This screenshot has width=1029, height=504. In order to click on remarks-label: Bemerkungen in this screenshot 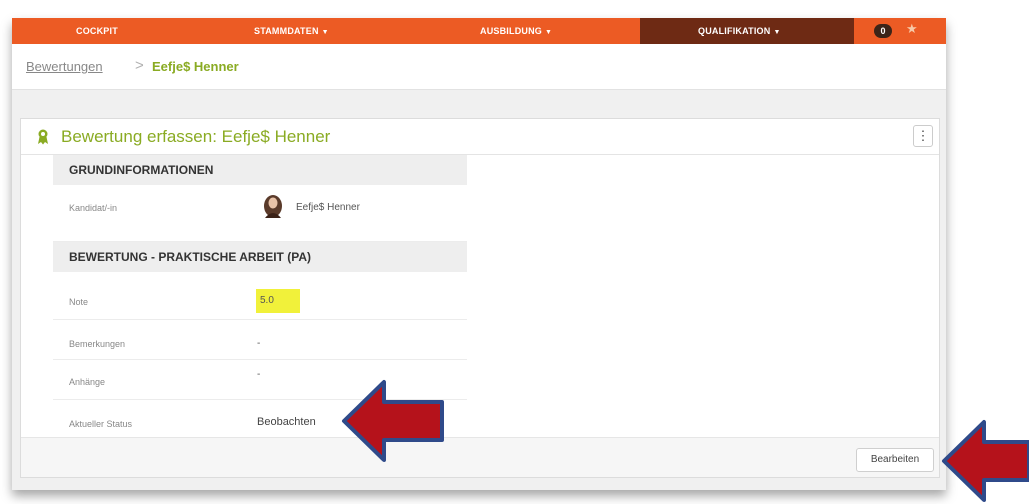, I will do `click(97, 344)`.